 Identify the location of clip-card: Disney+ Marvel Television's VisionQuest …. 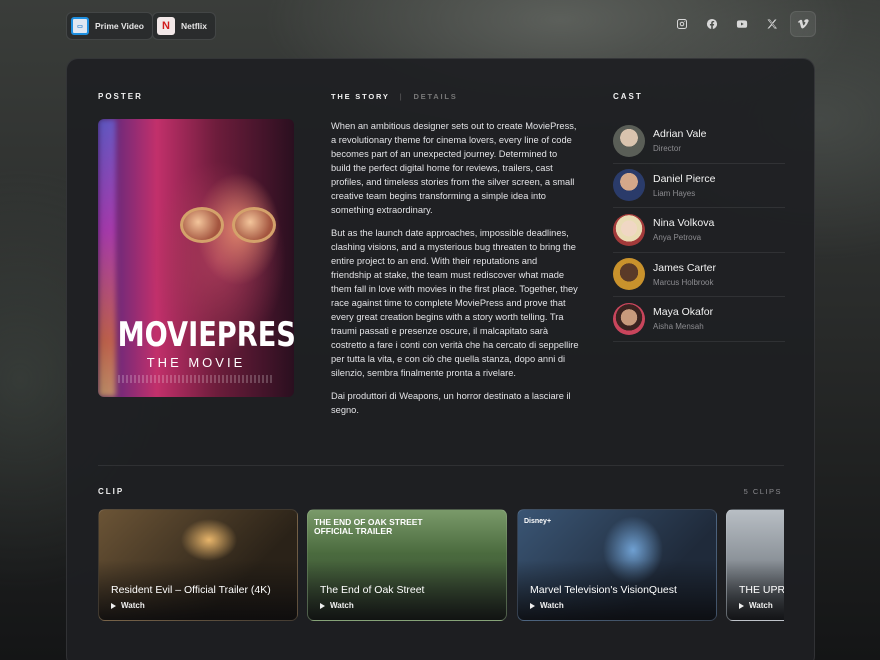
(617, 565).